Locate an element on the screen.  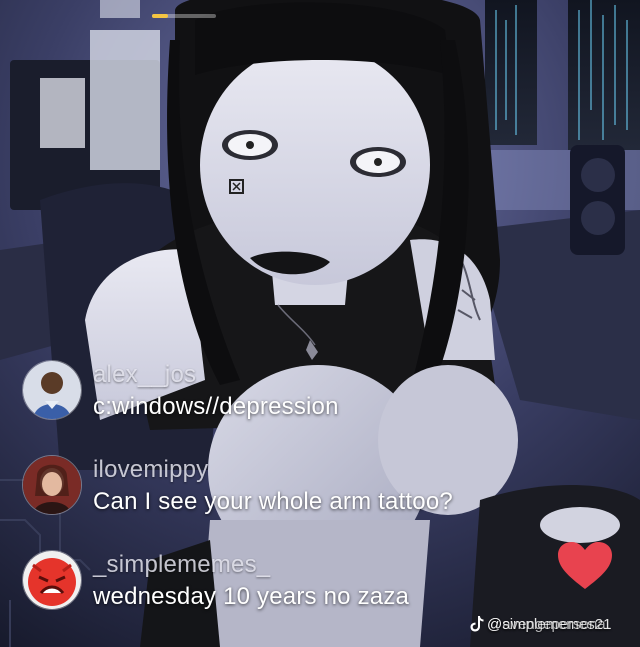
comment-text: wednesday 10 years no zaza is located at coordinates (251, 596).